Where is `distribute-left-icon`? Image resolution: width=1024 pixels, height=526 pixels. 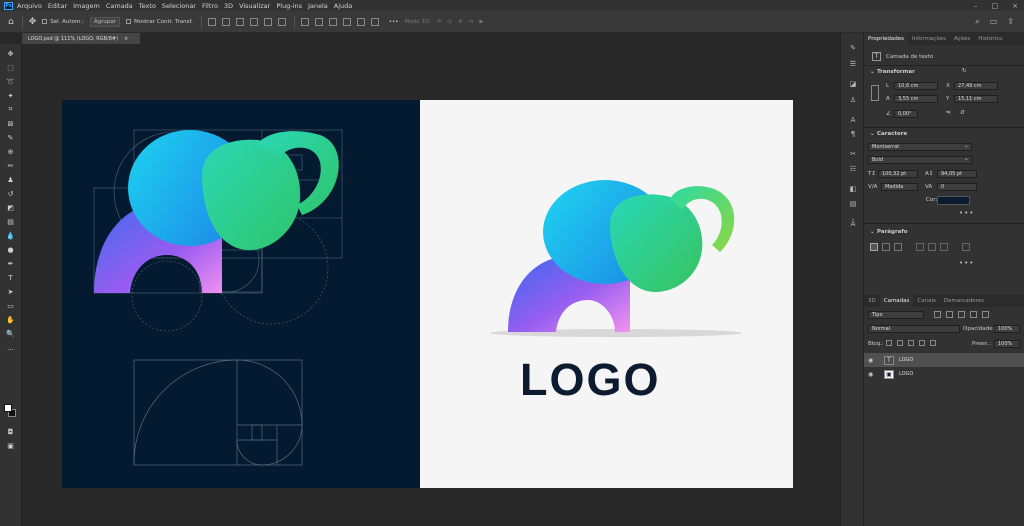
distribute-left-icon is located at coordinates (346, 21).